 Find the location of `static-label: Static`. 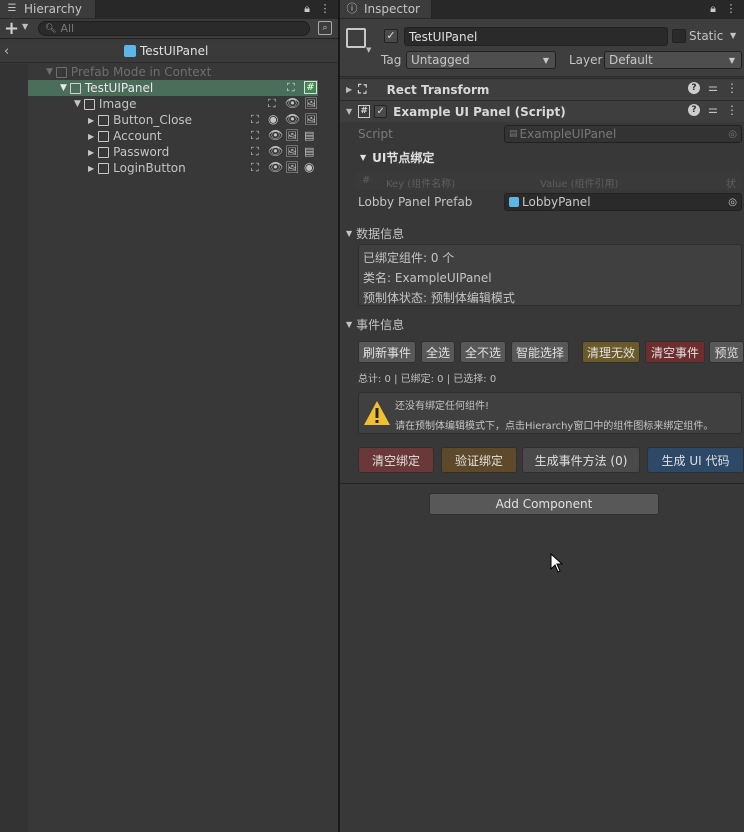

static-label: Static is located at coordinates (706, 36).